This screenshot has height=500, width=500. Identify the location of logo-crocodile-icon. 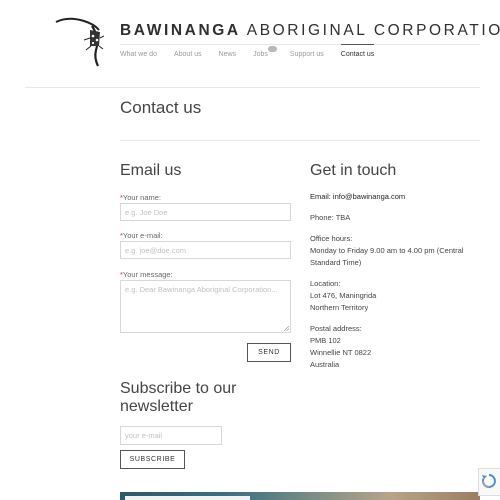
(80, 42).